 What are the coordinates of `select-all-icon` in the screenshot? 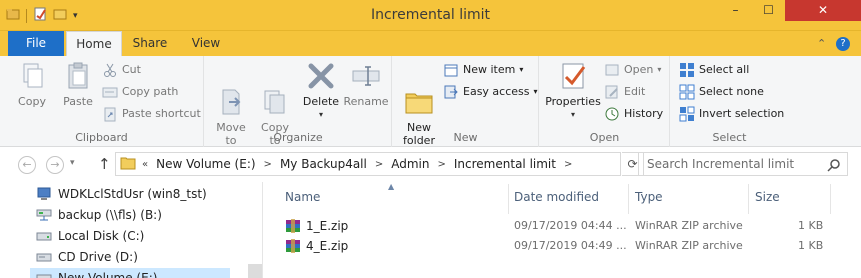 It's located at (687, 70).